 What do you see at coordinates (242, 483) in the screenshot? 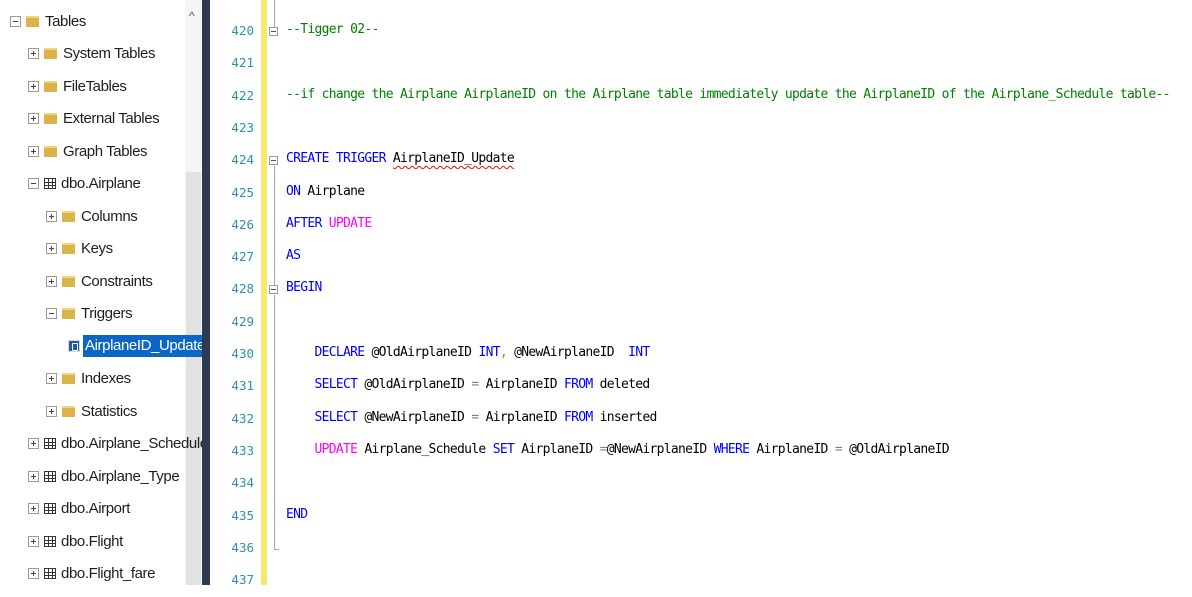
I see `line-number: 434` at bounding box center [242, 483].